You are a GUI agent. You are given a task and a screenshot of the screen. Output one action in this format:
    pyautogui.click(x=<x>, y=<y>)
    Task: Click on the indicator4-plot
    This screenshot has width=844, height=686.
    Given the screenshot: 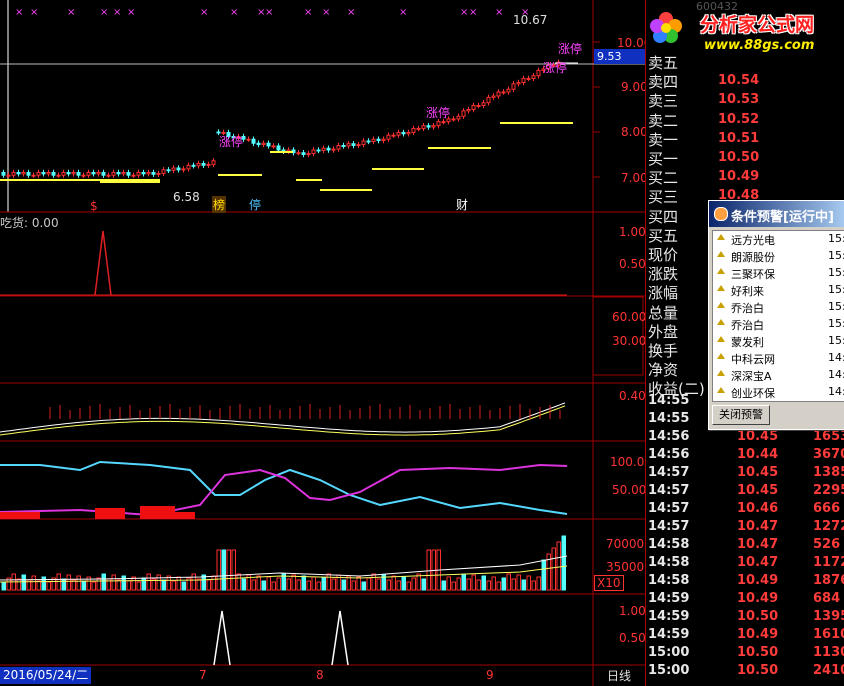 What is the action you would take?
    pyautogui.click(x=284, y=489)
    